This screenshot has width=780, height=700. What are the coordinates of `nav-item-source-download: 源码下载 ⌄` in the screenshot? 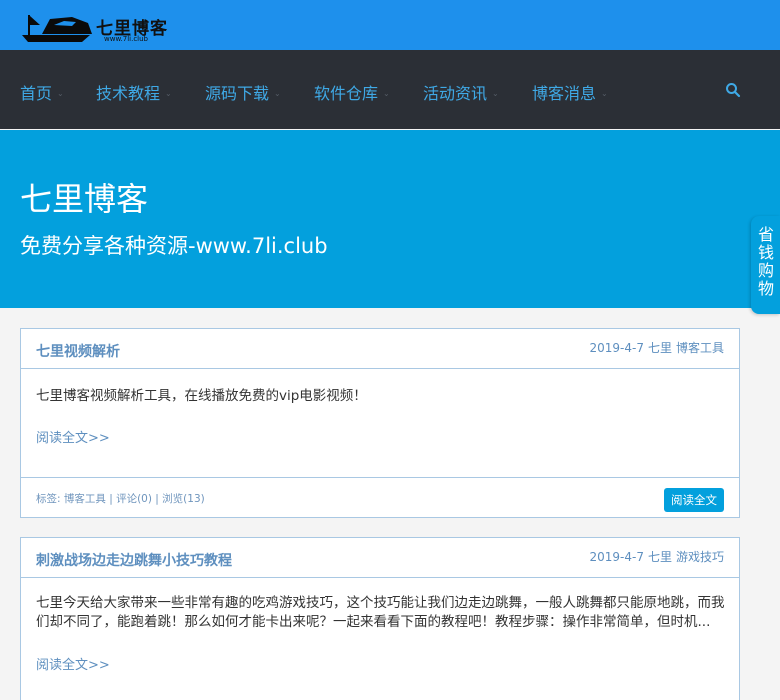 It's located at (243, 92).